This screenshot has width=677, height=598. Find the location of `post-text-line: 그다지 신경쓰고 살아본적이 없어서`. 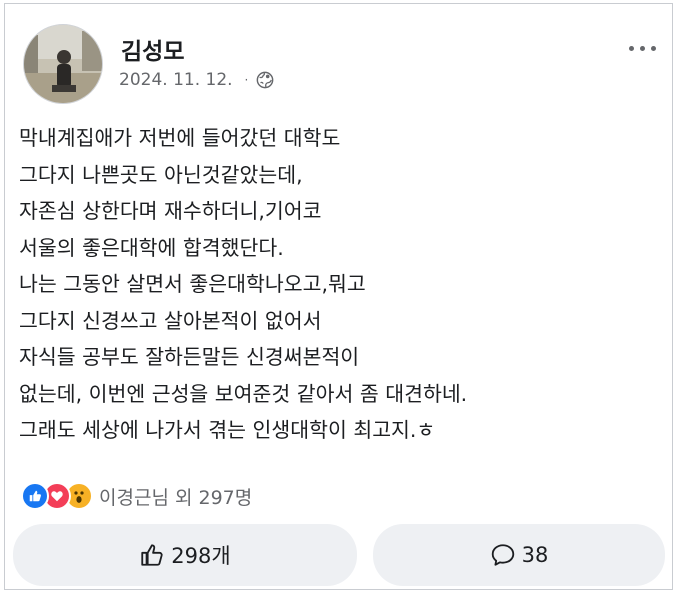

post-text-line: 그다지 신경쓰고 살아본적이 없어서 is located at coordinates (170, 320).